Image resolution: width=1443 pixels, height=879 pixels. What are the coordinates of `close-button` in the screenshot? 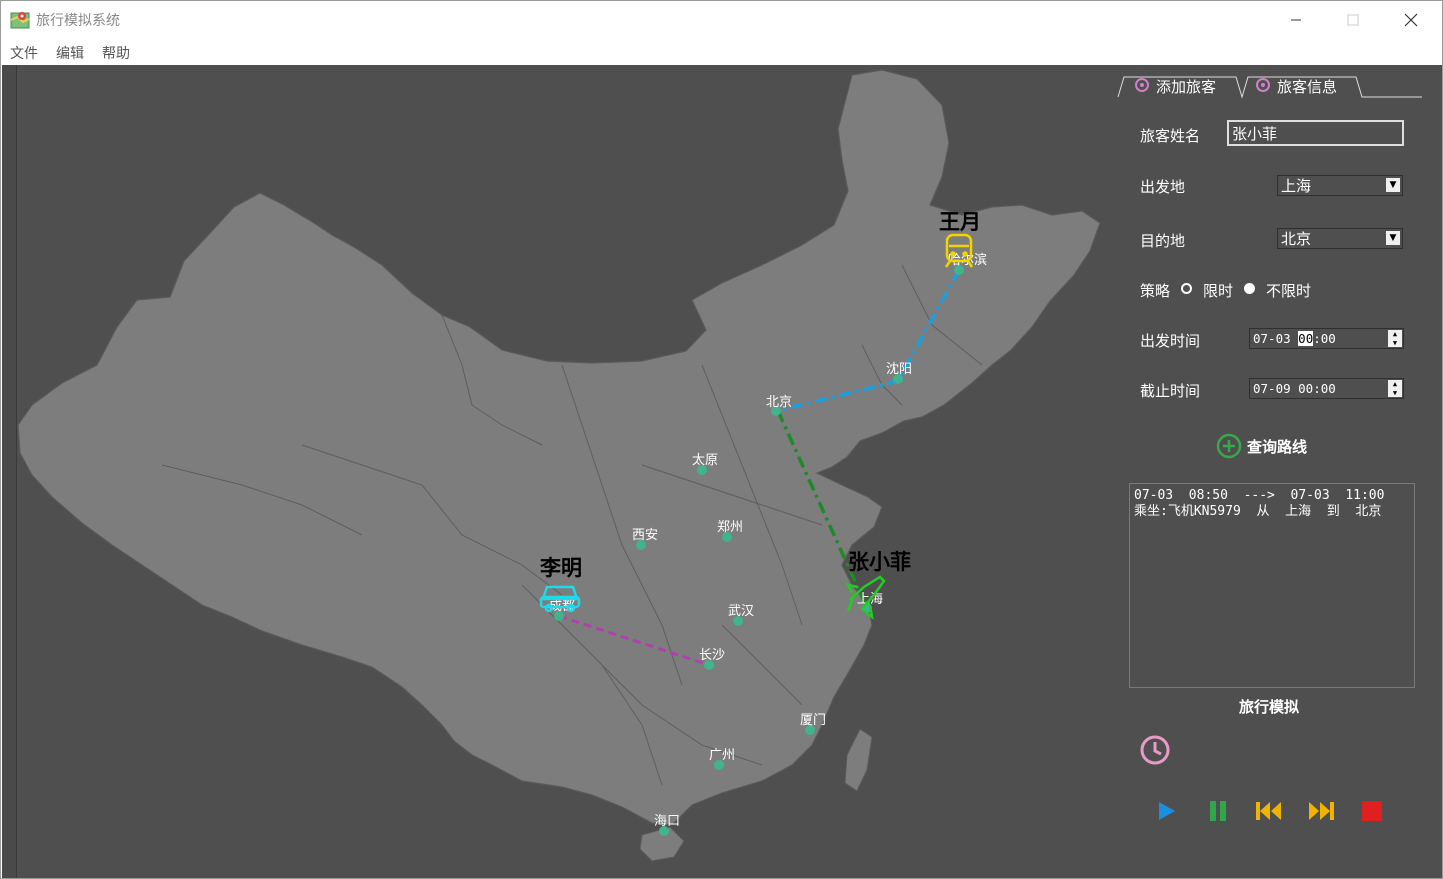 It's located at (1411, 20).